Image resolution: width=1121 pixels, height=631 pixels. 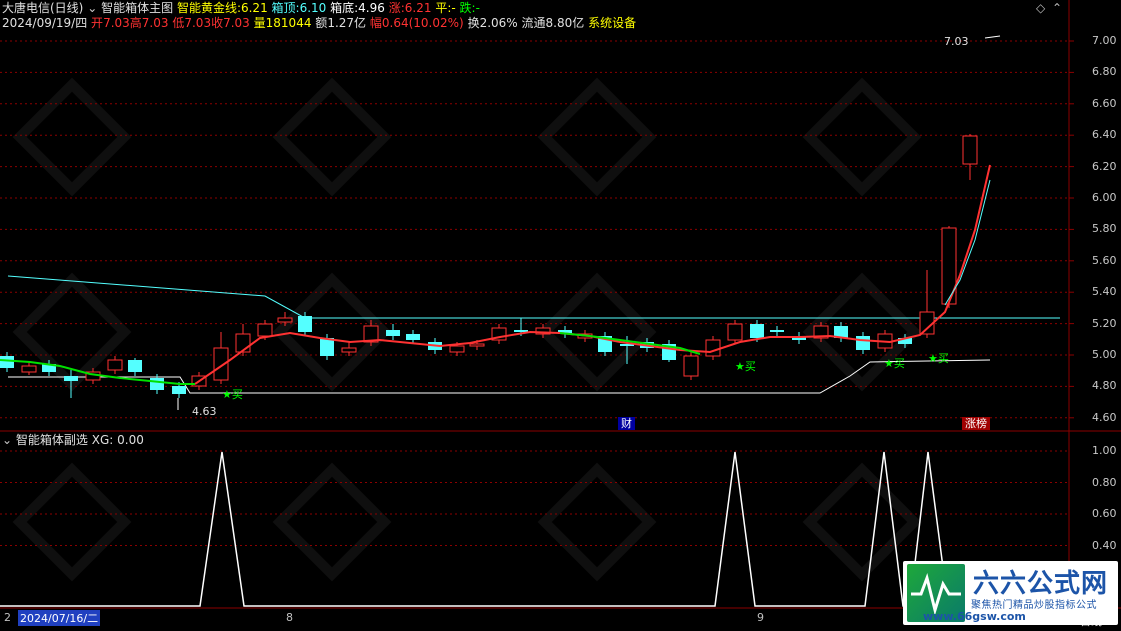 What do you see at coordinates (1104, 323) in the screenshot?
I see `price-tick-label: 5.20` at bounding box center [1104, 323].